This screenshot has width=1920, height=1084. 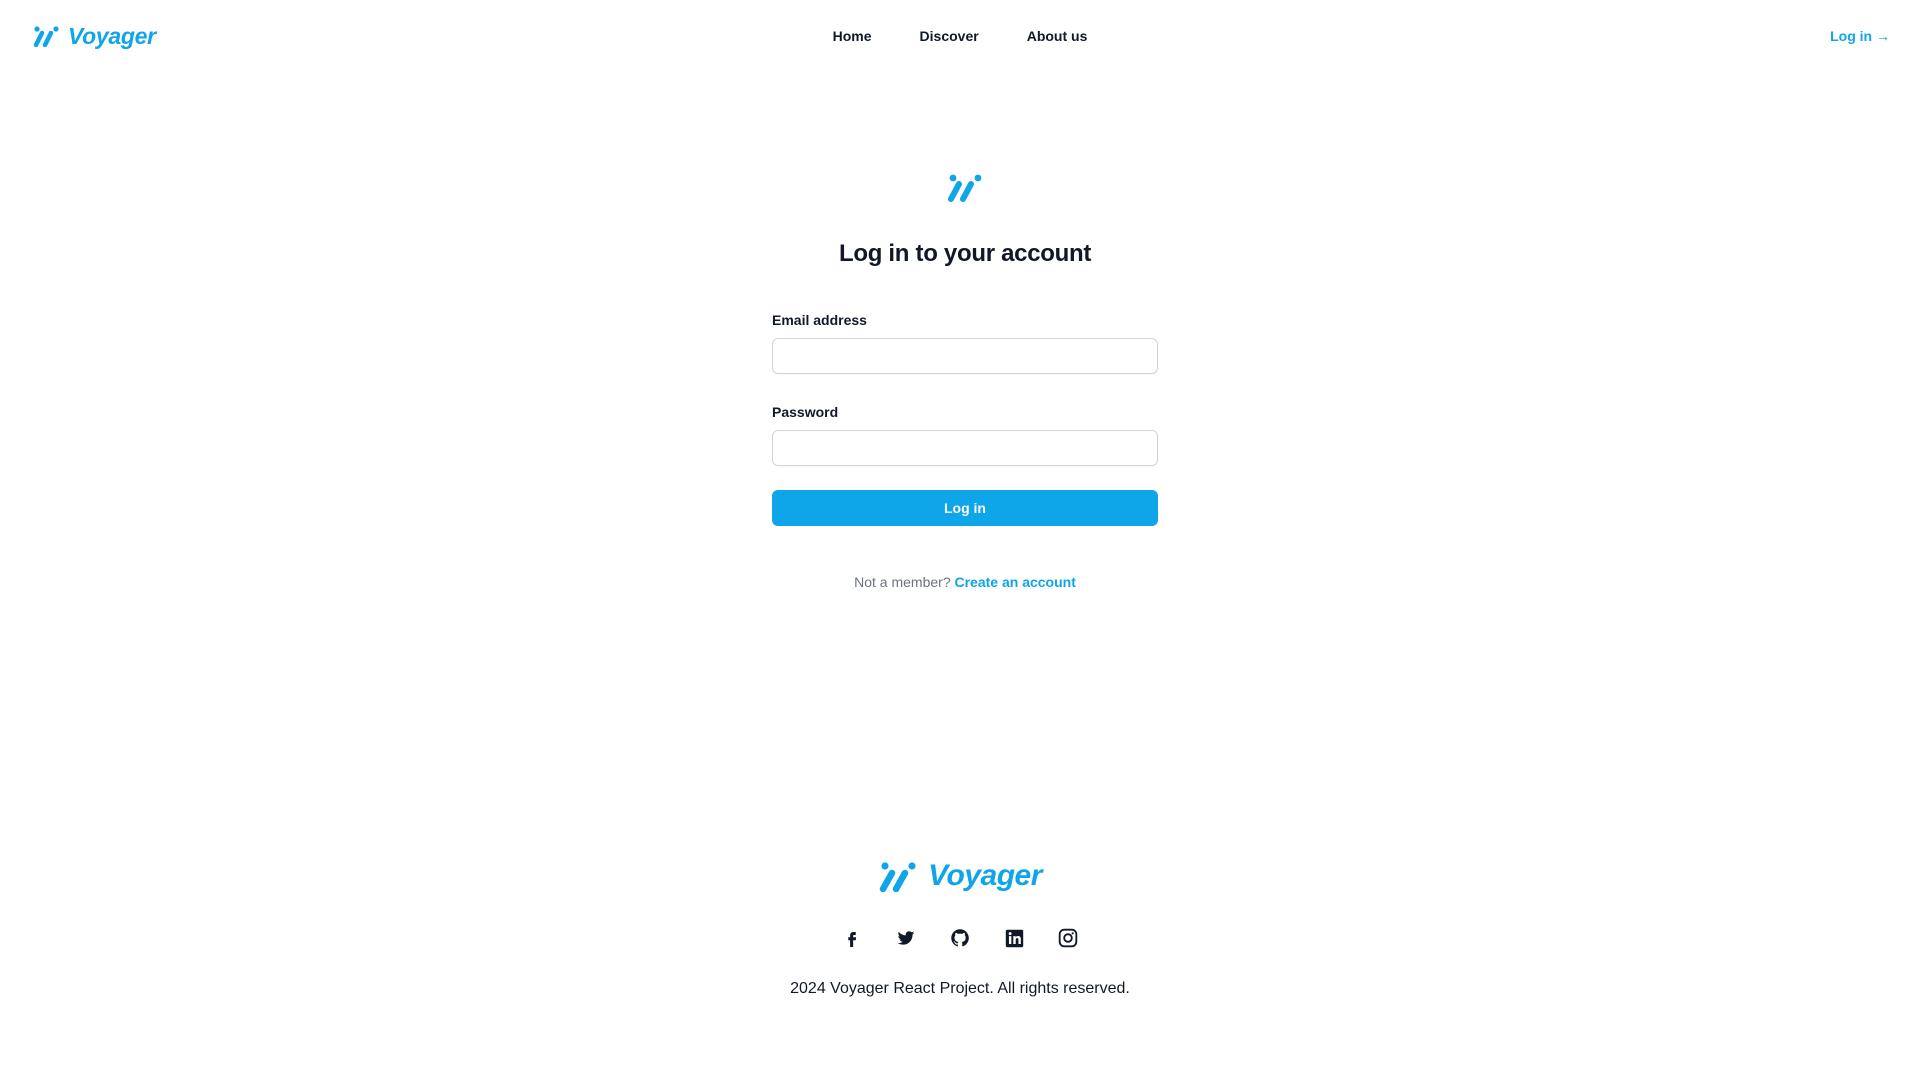 What do you see at coordinates (819, 320) in the screenshot?
I see `email-label: Email address` at bounding box center [819, 320].